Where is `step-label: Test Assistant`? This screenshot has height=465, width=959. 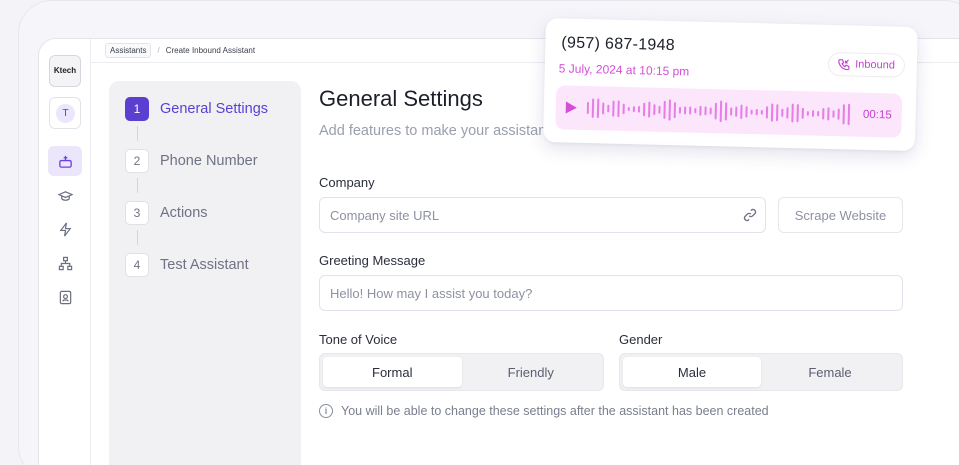 step-label: Test Assistant is located at coordinates (204, 265).